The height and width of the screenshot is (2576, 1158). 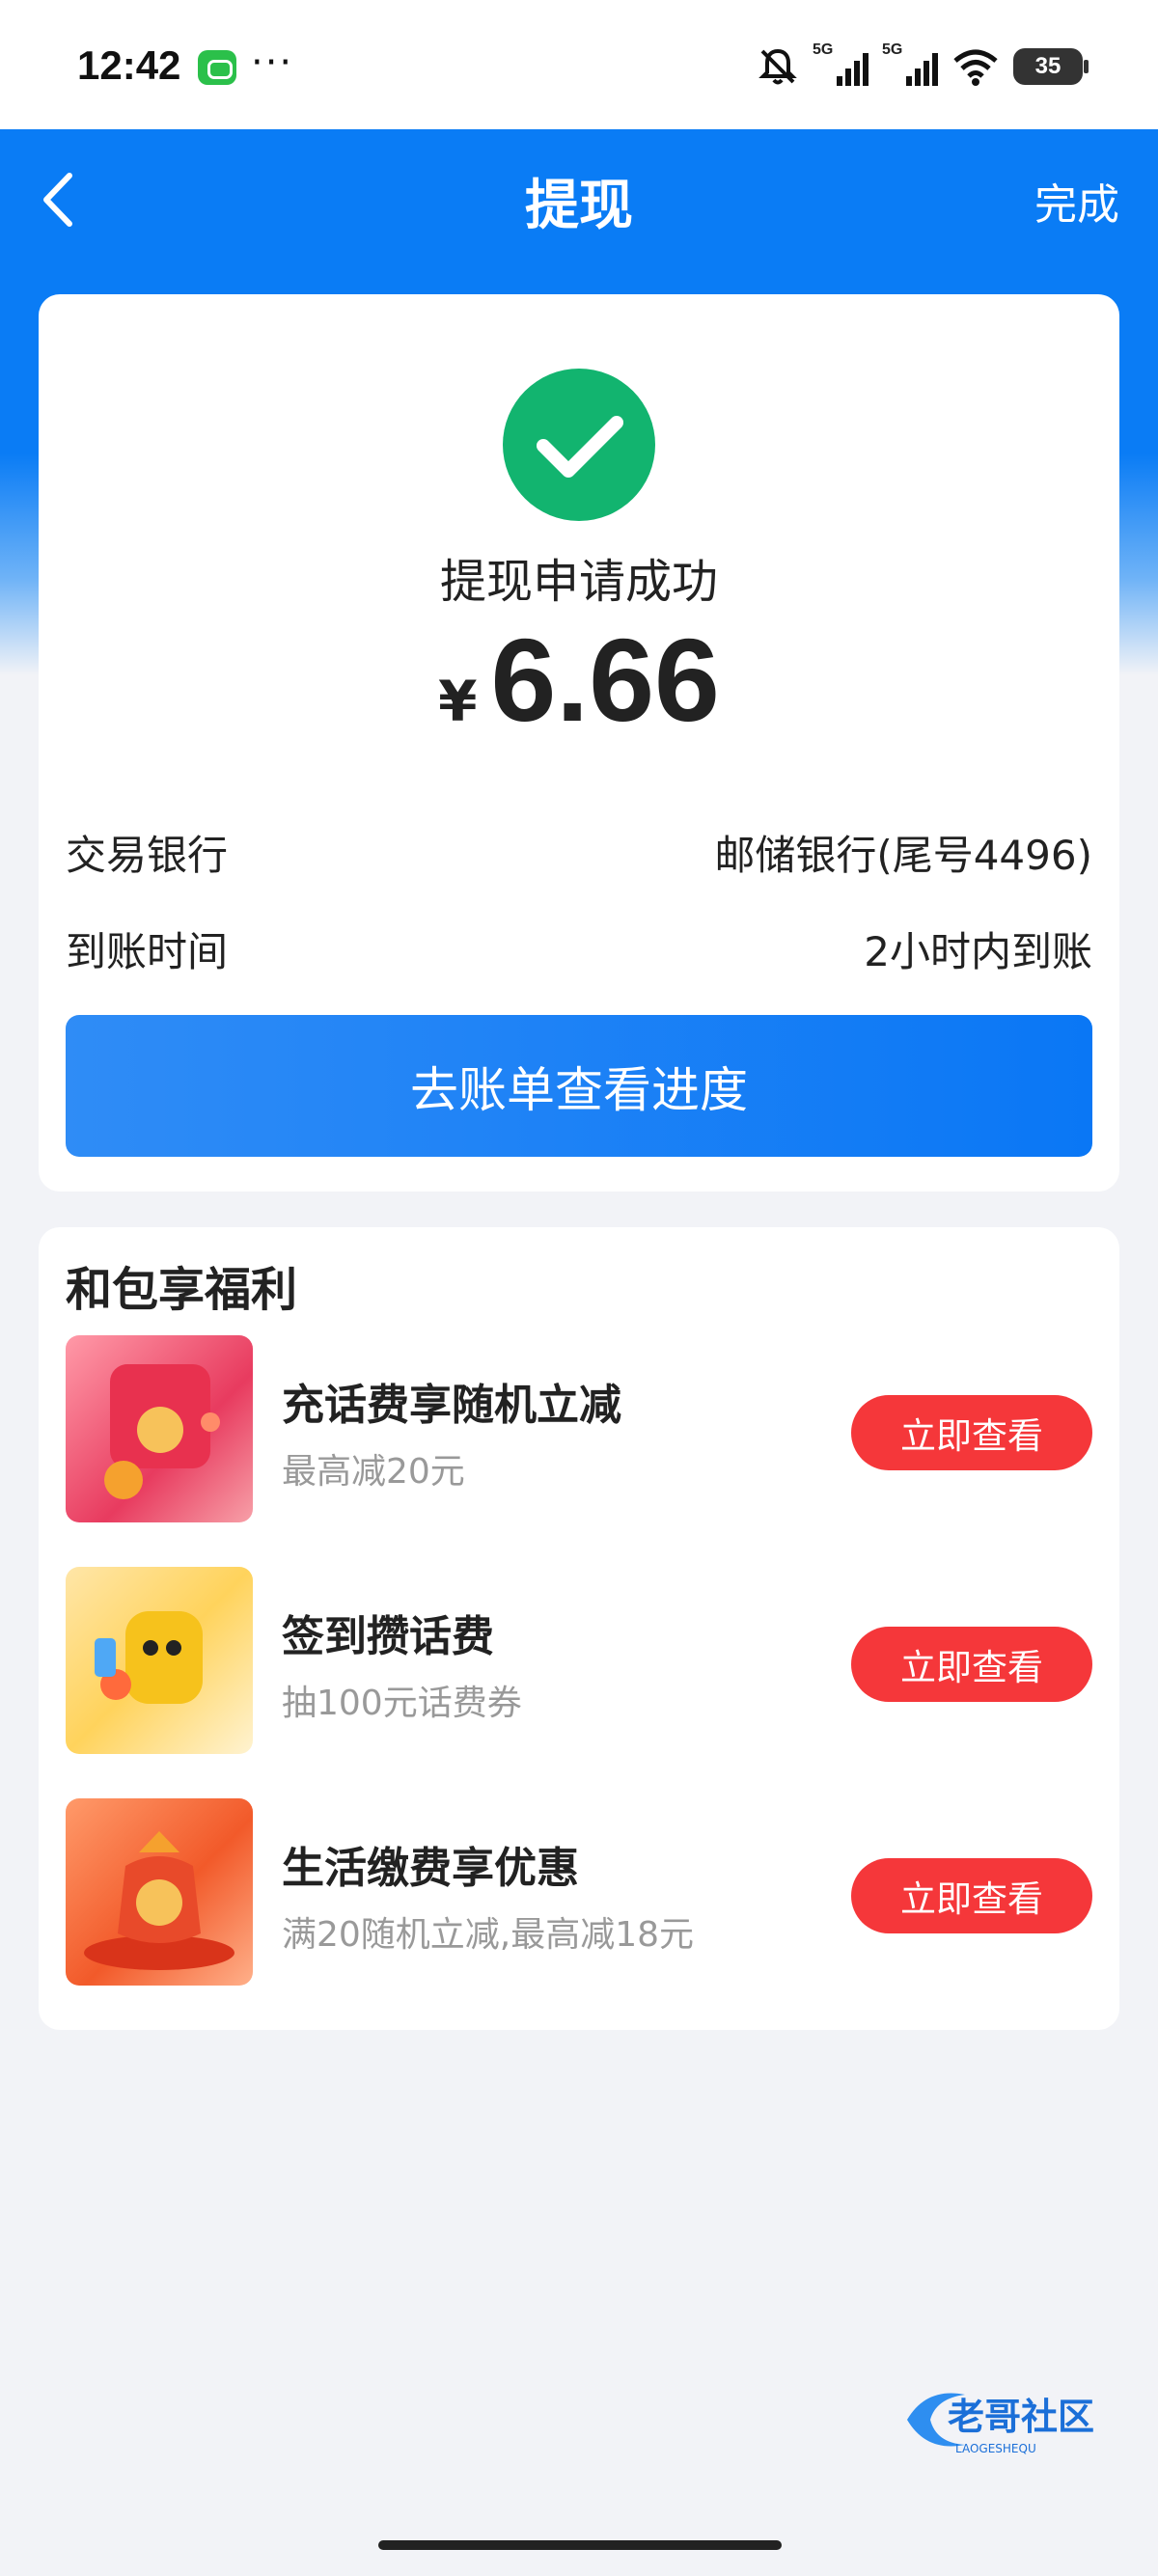 I want to click on signal-icon-1: 5G, so click(x=840, y=64).